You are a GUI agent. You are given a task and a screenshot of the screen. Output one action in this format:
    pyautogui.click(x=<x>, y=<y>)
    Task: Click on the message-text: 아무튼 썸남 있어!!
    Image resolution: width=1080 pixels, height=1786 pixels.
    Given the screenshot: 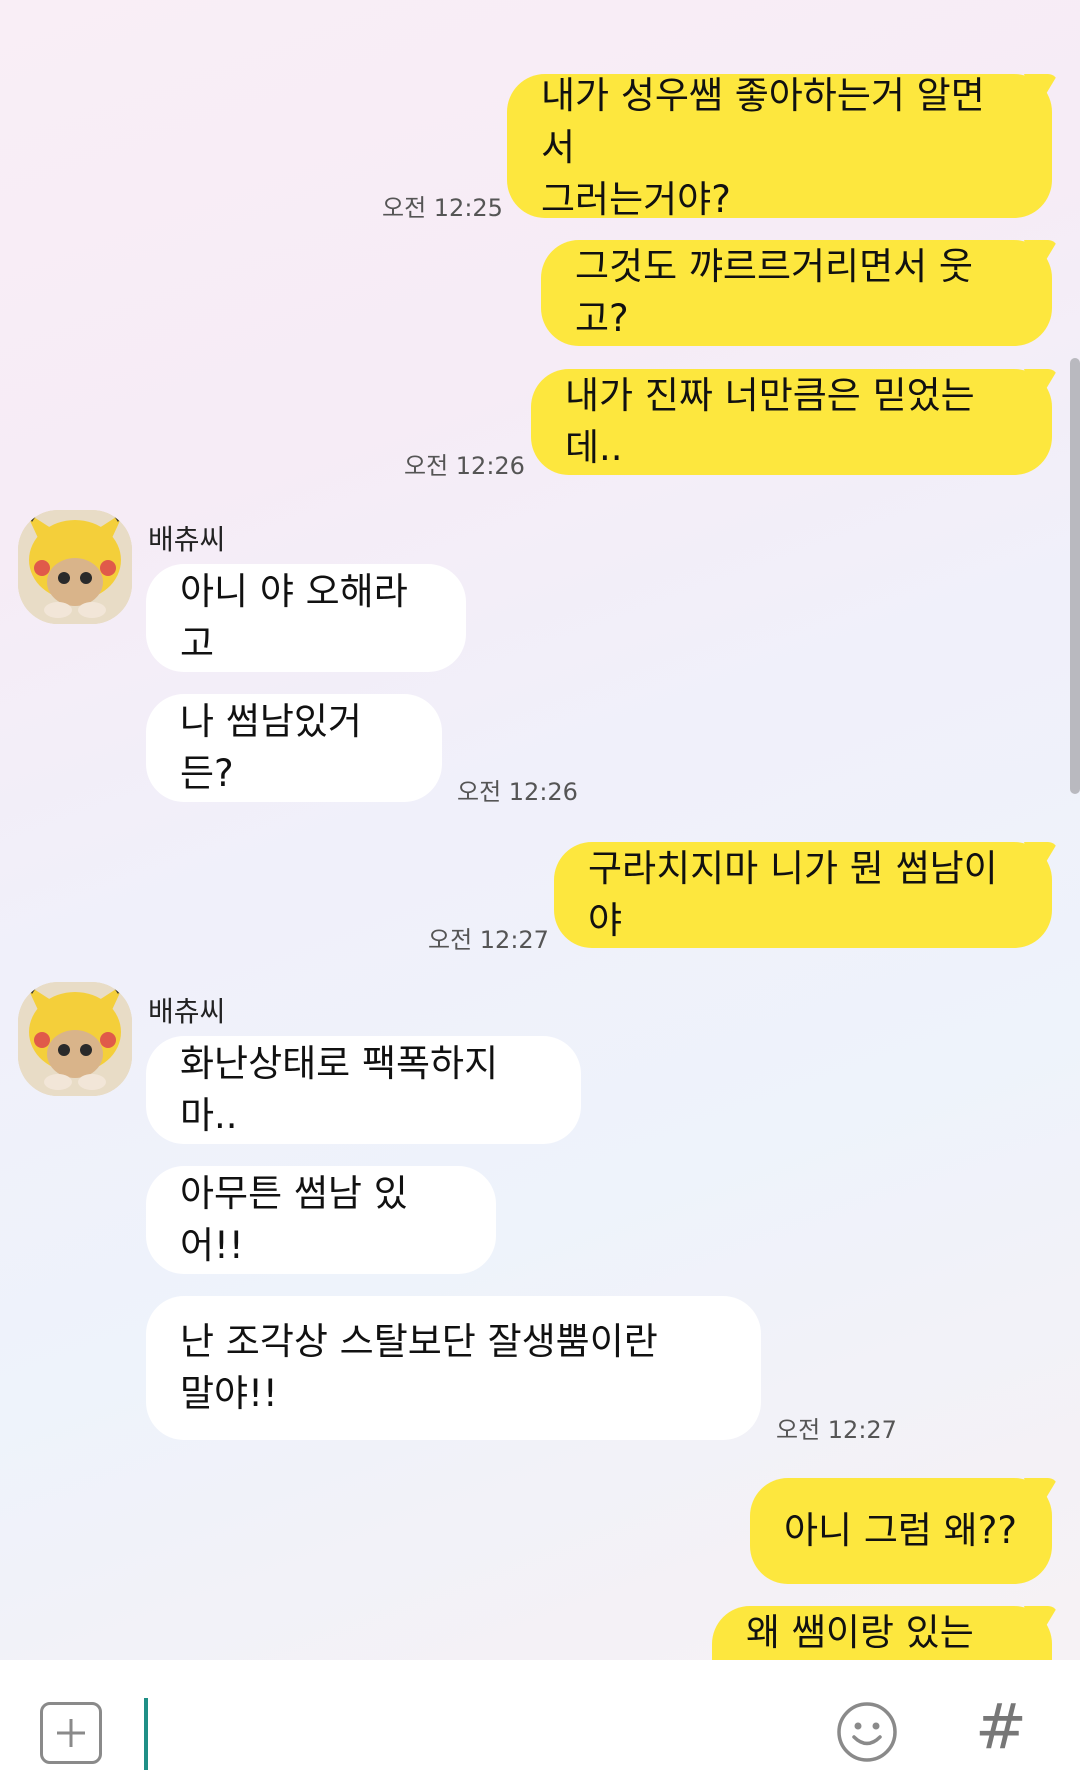 What is the action you would take?
    pyautogui.click(x=294, y=1219)
    